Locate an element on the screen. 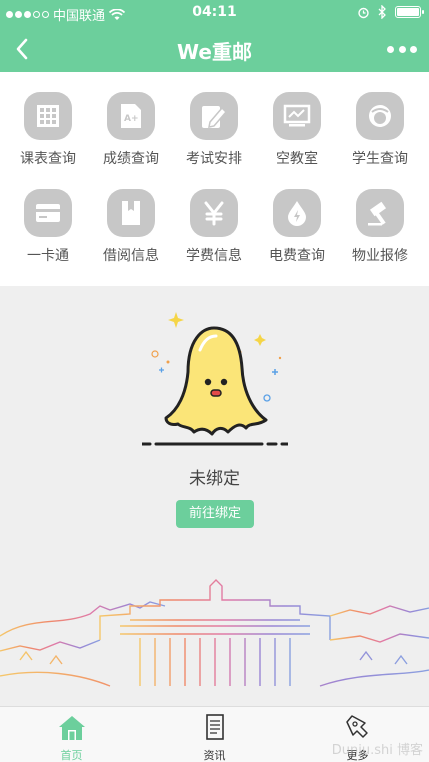  bluetooth-icon is located at coordinates (382, 12).